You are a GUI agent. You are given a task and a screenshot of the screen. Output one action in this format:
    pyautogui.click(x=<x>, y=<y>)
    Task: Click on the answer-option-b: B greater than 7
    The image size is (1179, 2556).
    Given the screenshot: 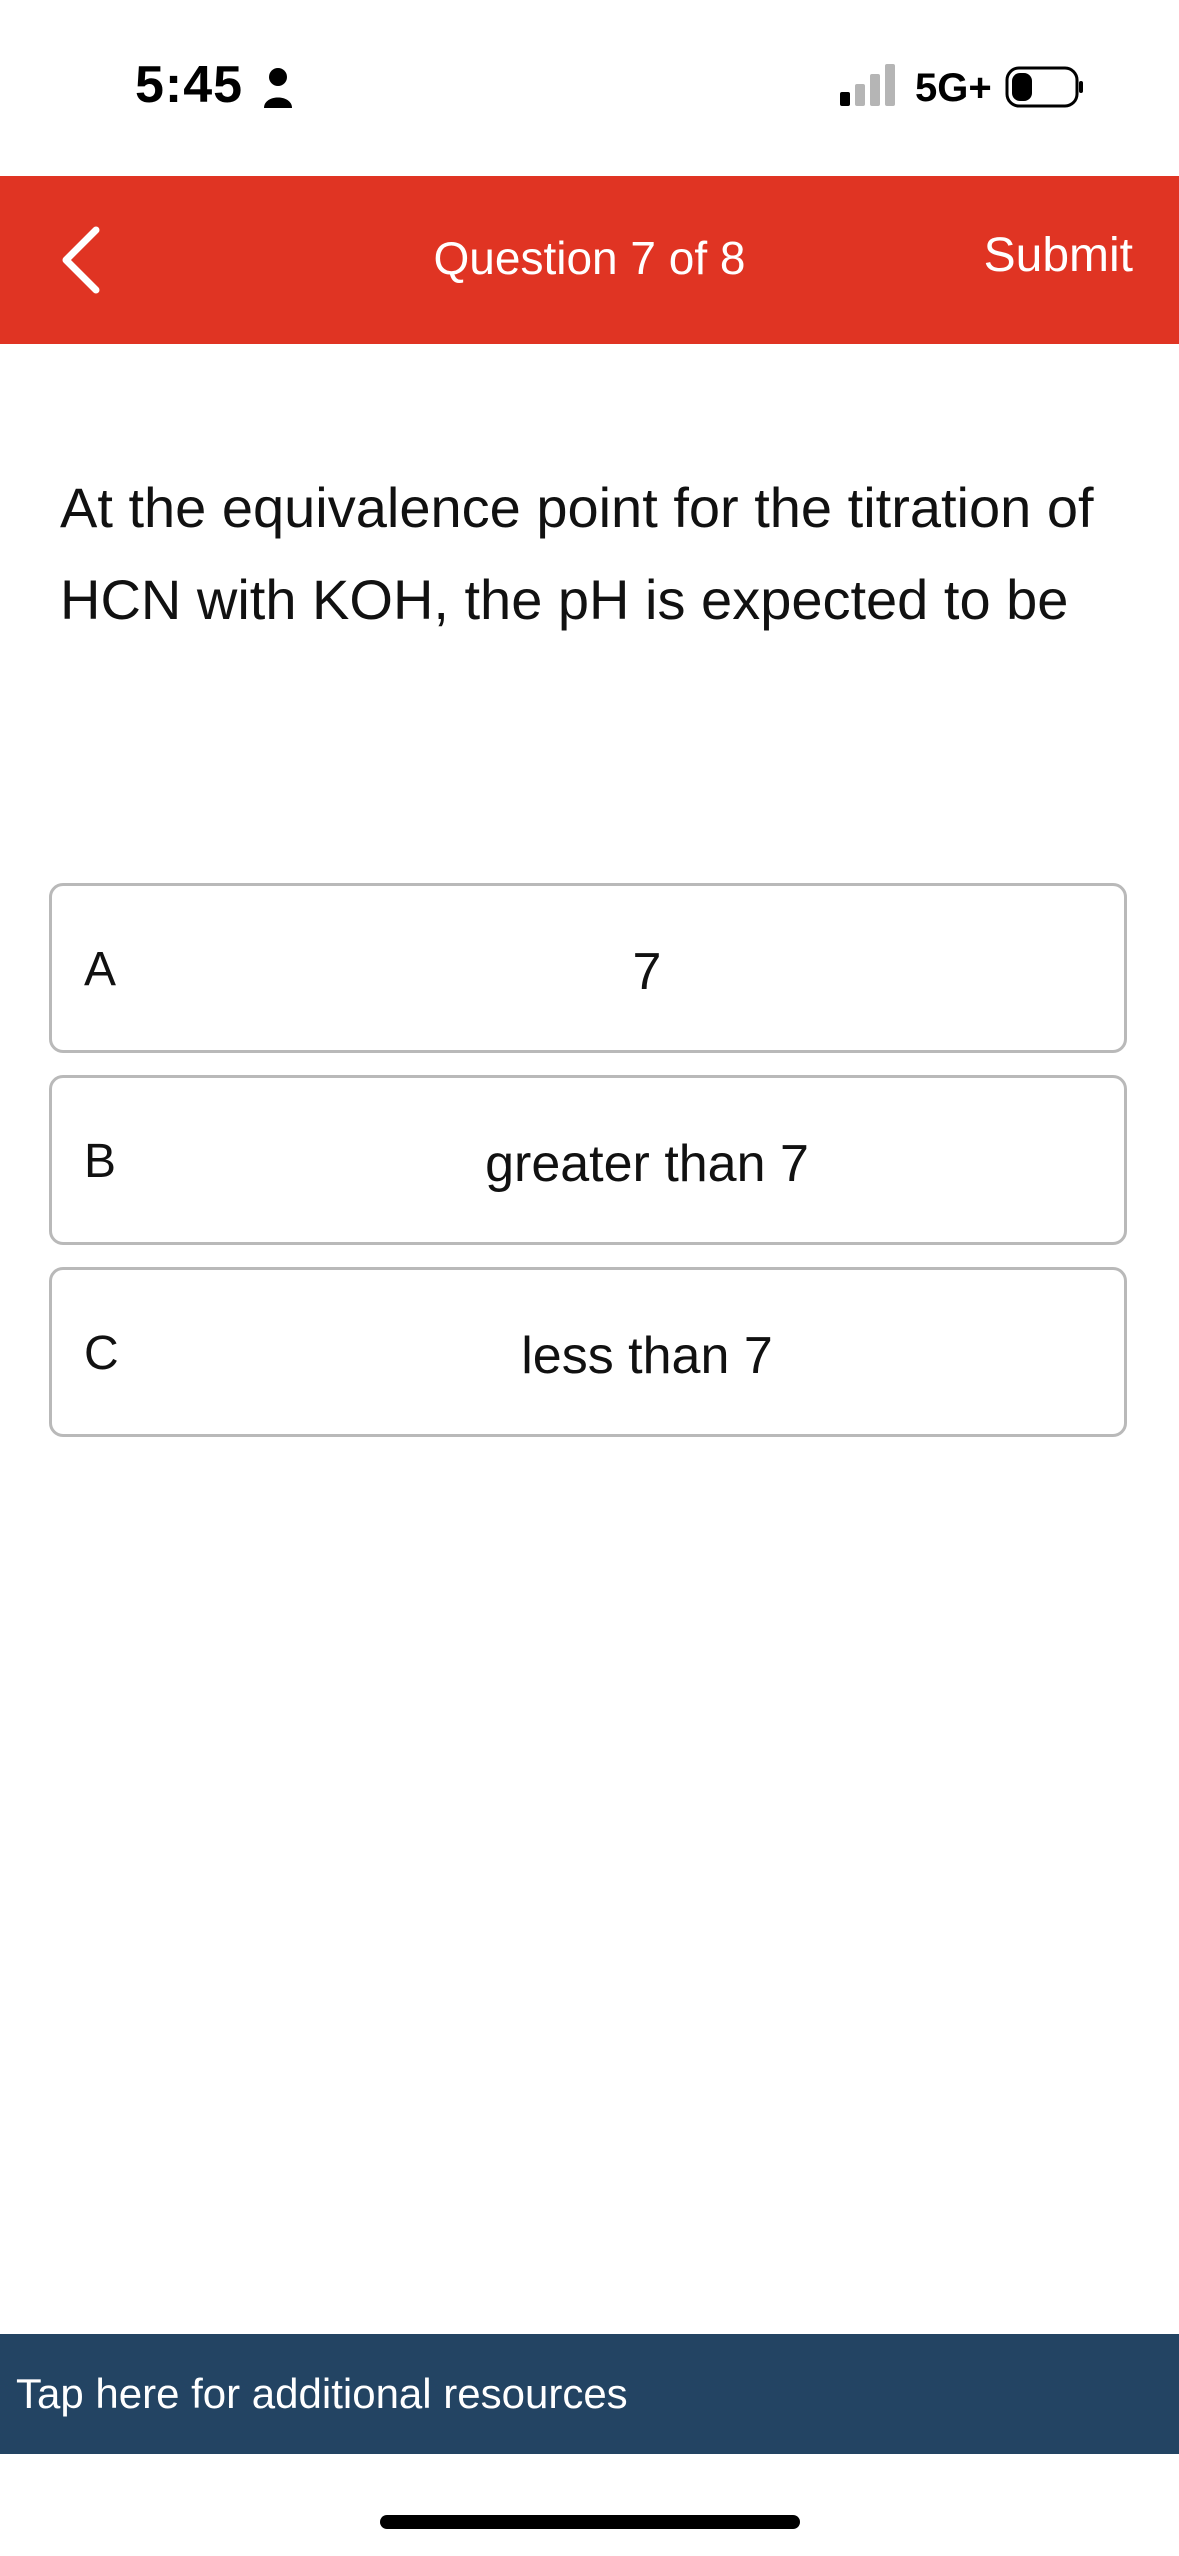 What is the action you would take?
    pyautogui.click(x=588, y=1160)
    